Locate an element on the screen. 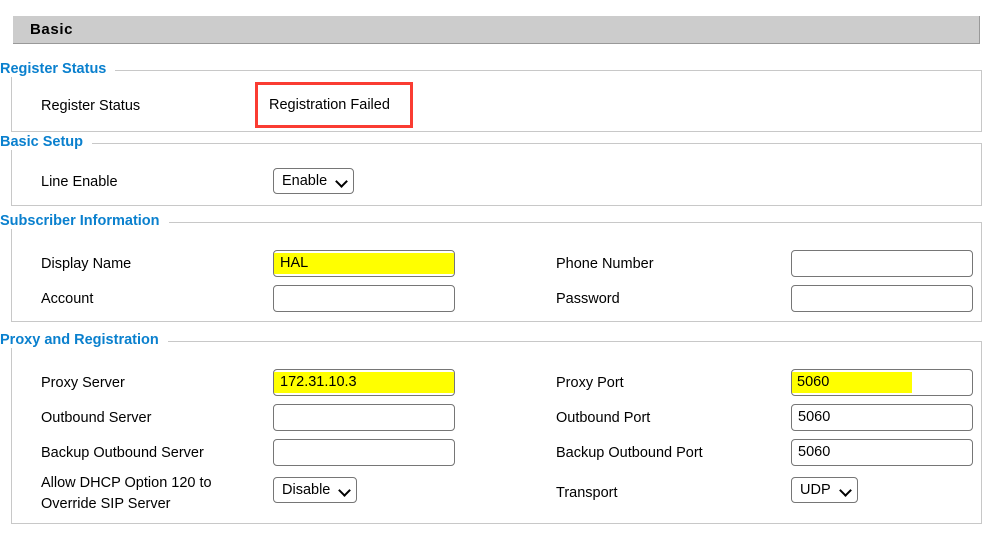 The width and height of the screenshot is (990, 551). label-transport: Transport is located at coordinates (587, 493).